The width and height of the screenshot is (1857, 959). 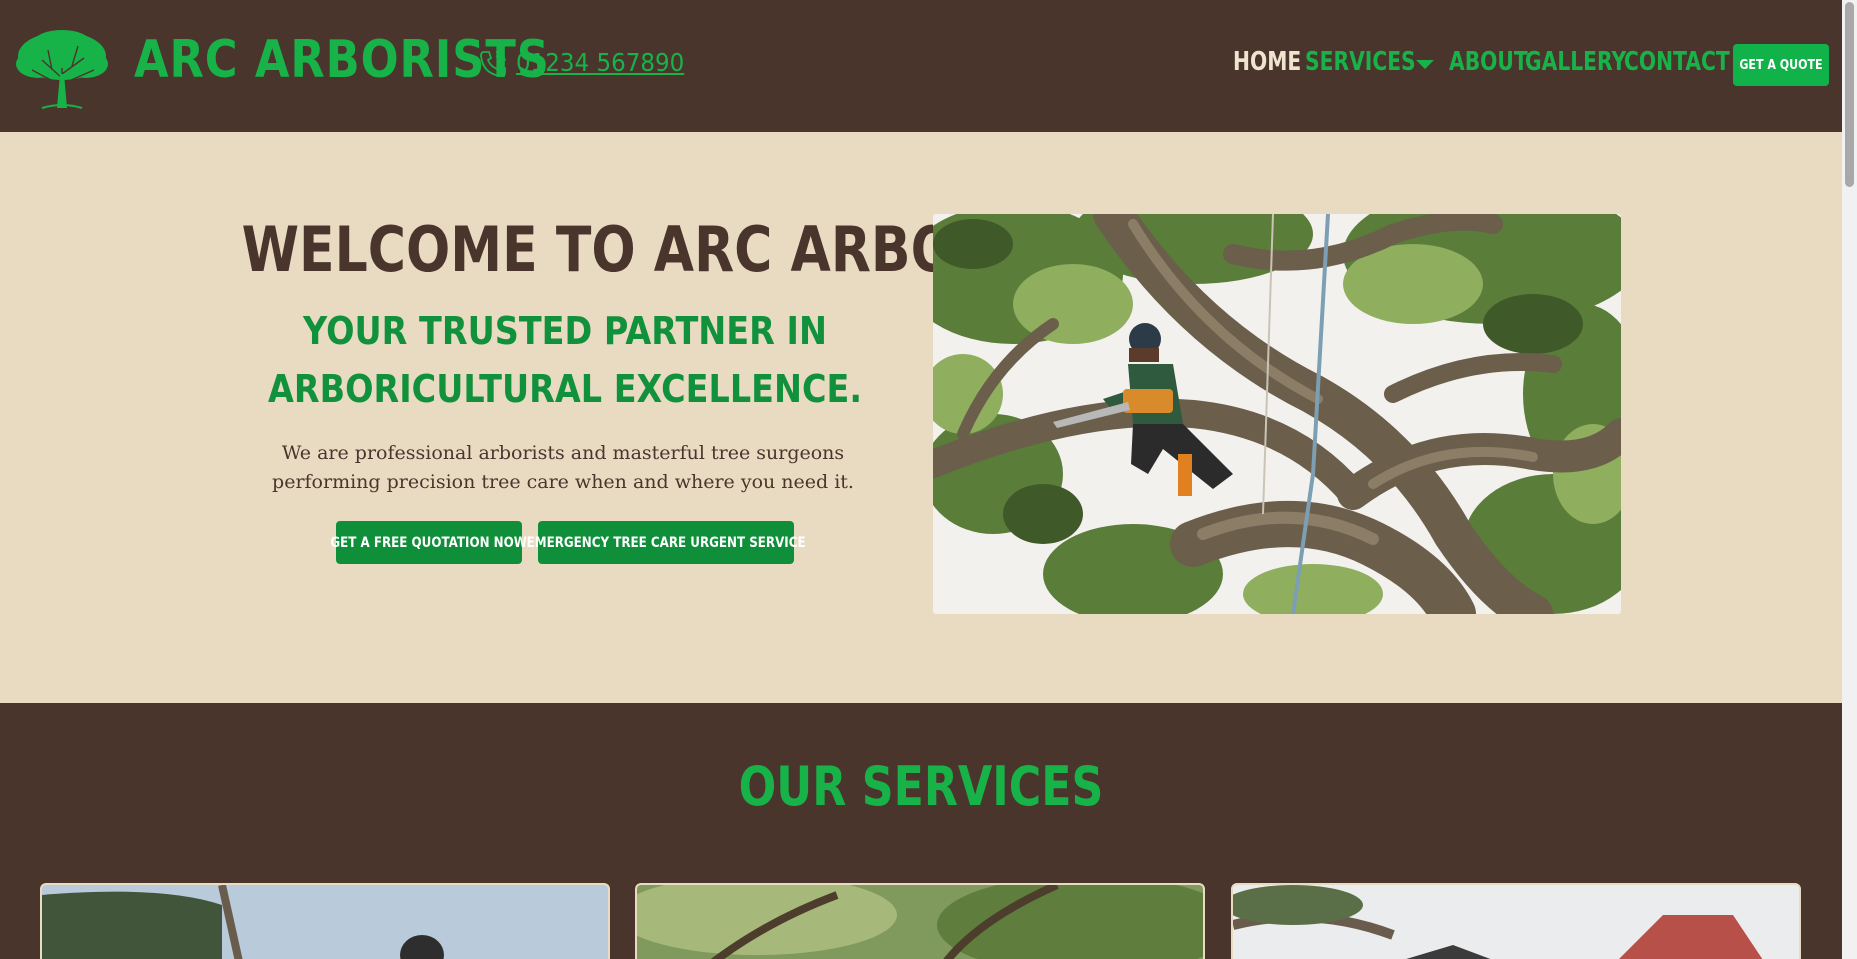 What do you see at coordinates (1781, 65) in the screenshot?
I see `get-a-quote-button: GET A QUOTE` at bounding box center [1781, 65].